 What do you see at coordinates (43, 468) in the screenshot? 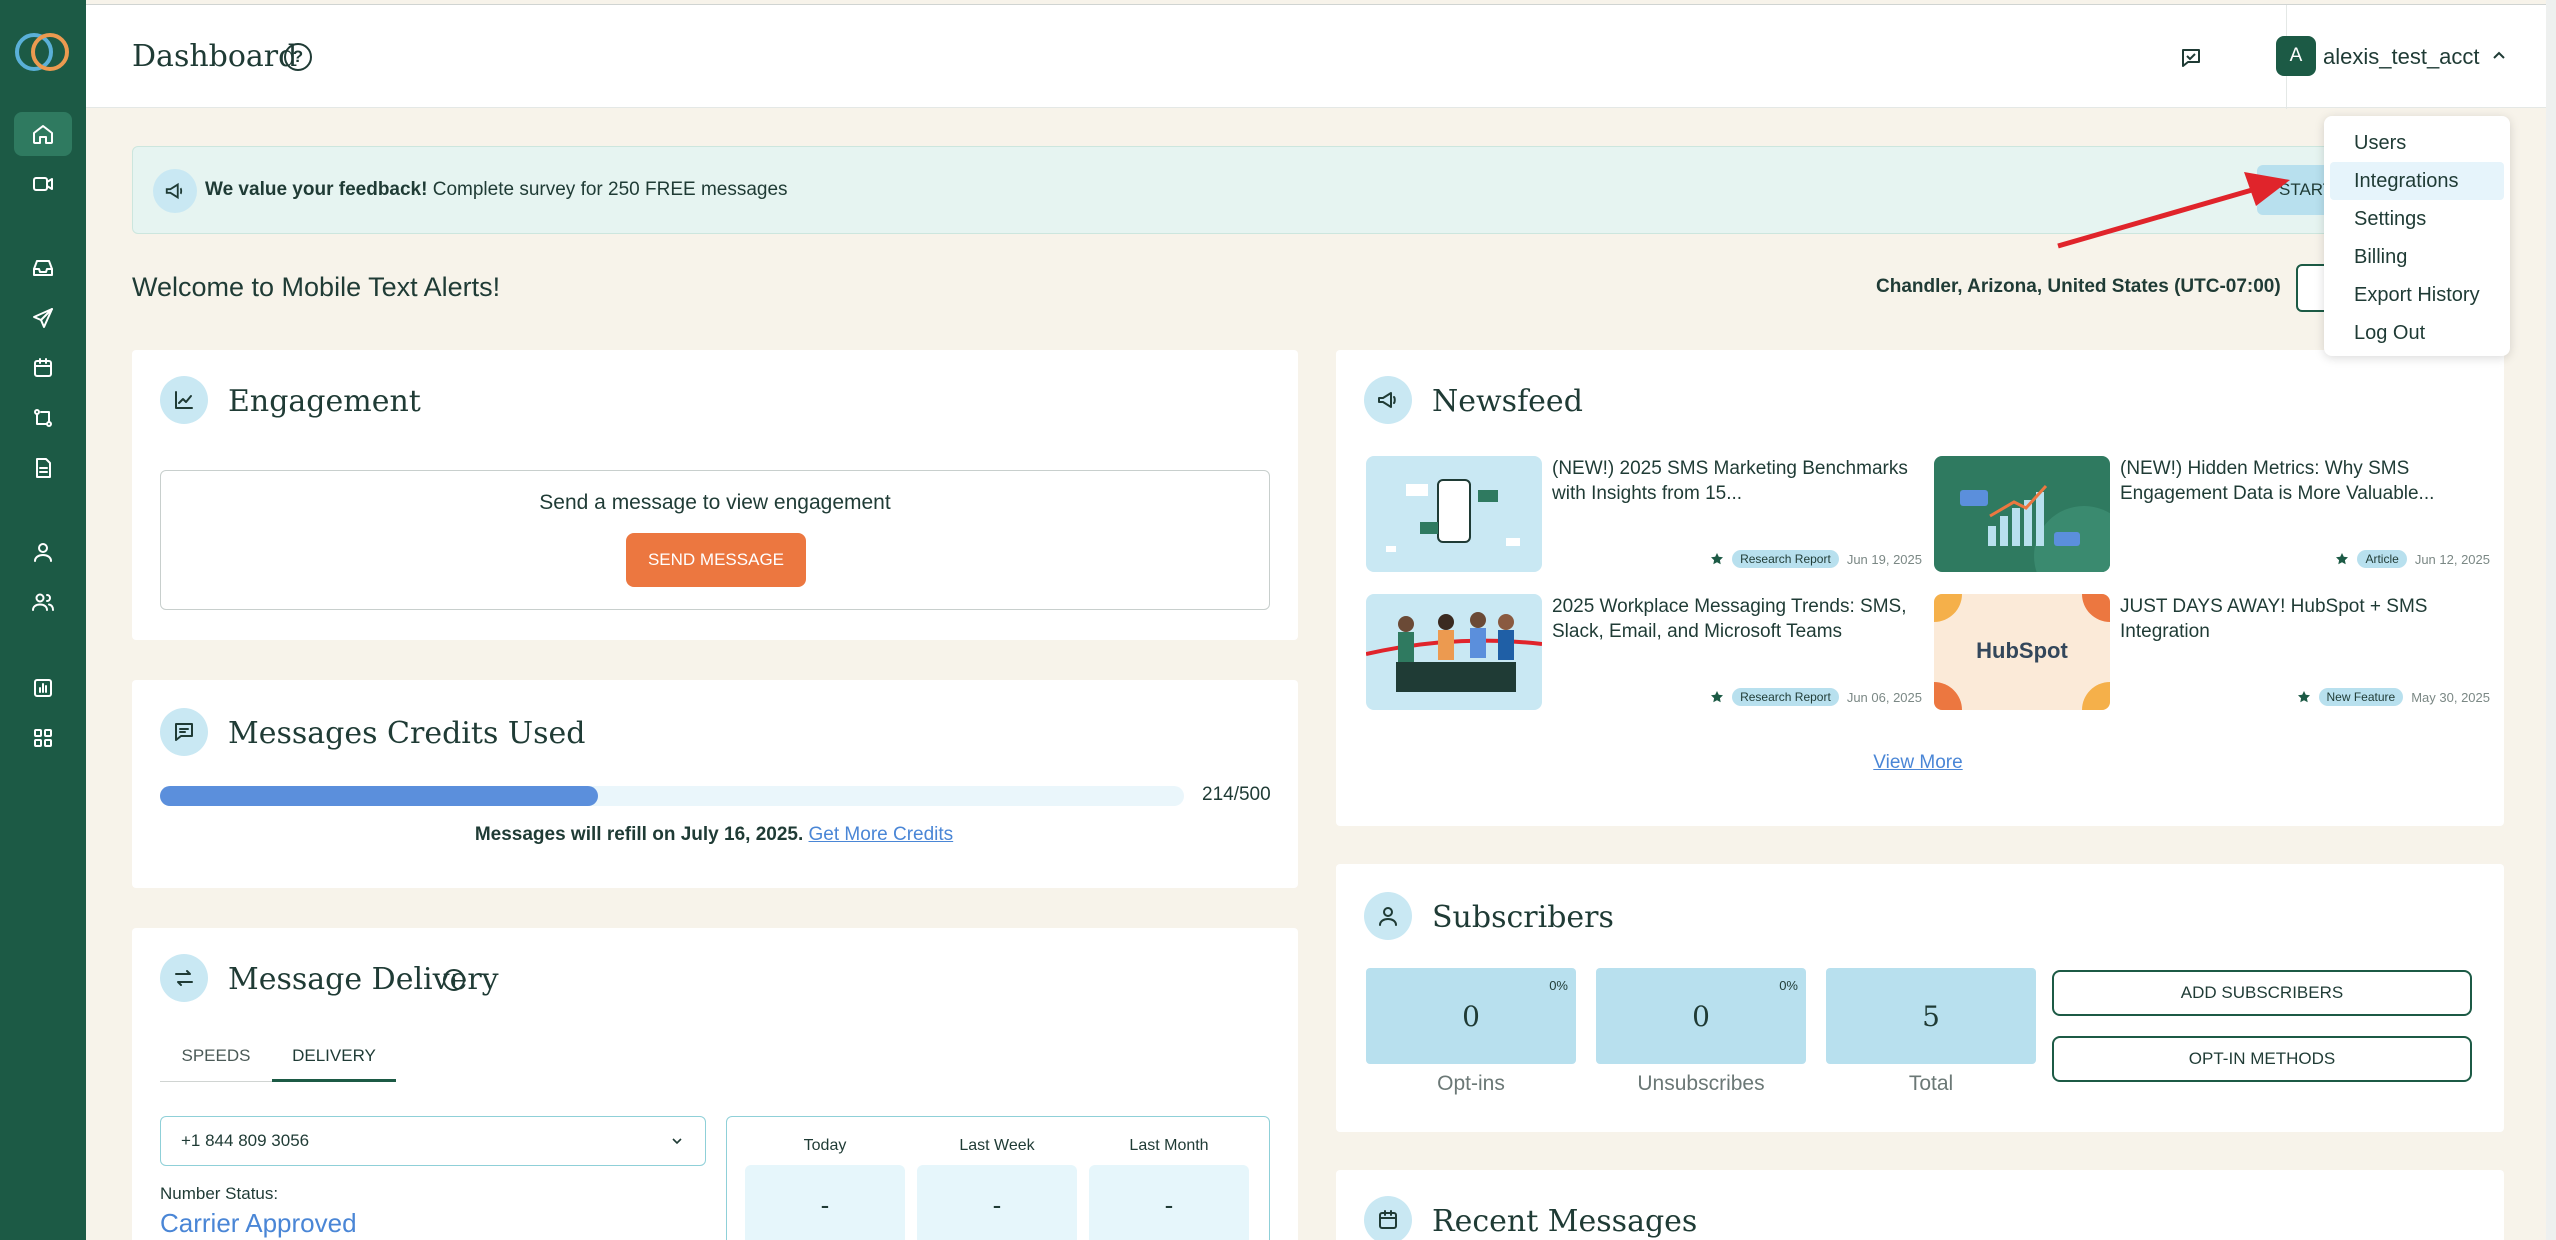
I see `sidebar-document-icon` at bounding box center [43, 468].